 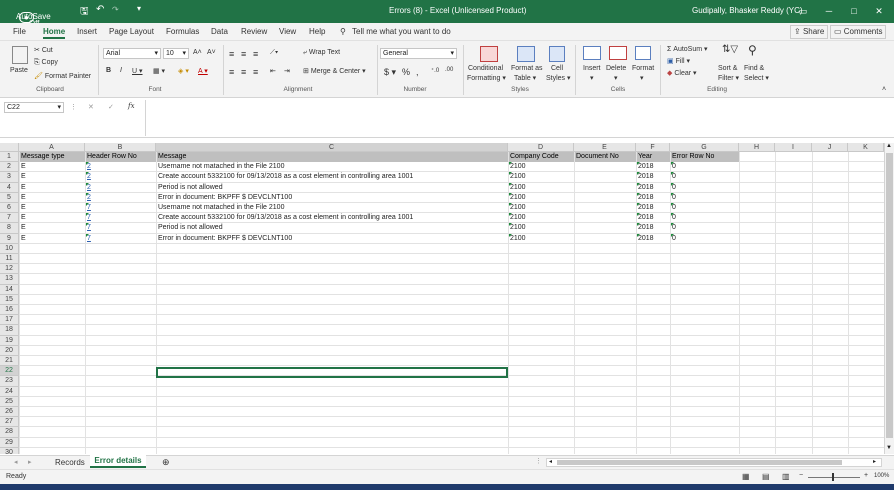 I want to click on row-header-23: 23, so click(x=9, y=381).